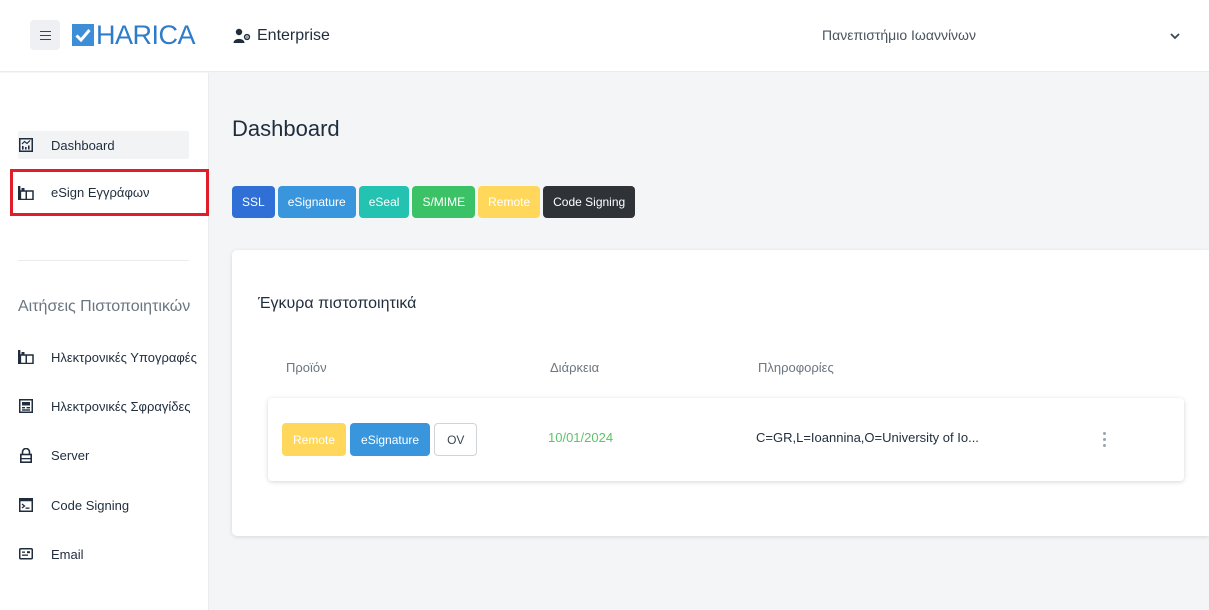 The height and width of the screenshot is (610, 1209). I want to click on sidebar-item-dashboard: Dashboard, so click(103, 145).